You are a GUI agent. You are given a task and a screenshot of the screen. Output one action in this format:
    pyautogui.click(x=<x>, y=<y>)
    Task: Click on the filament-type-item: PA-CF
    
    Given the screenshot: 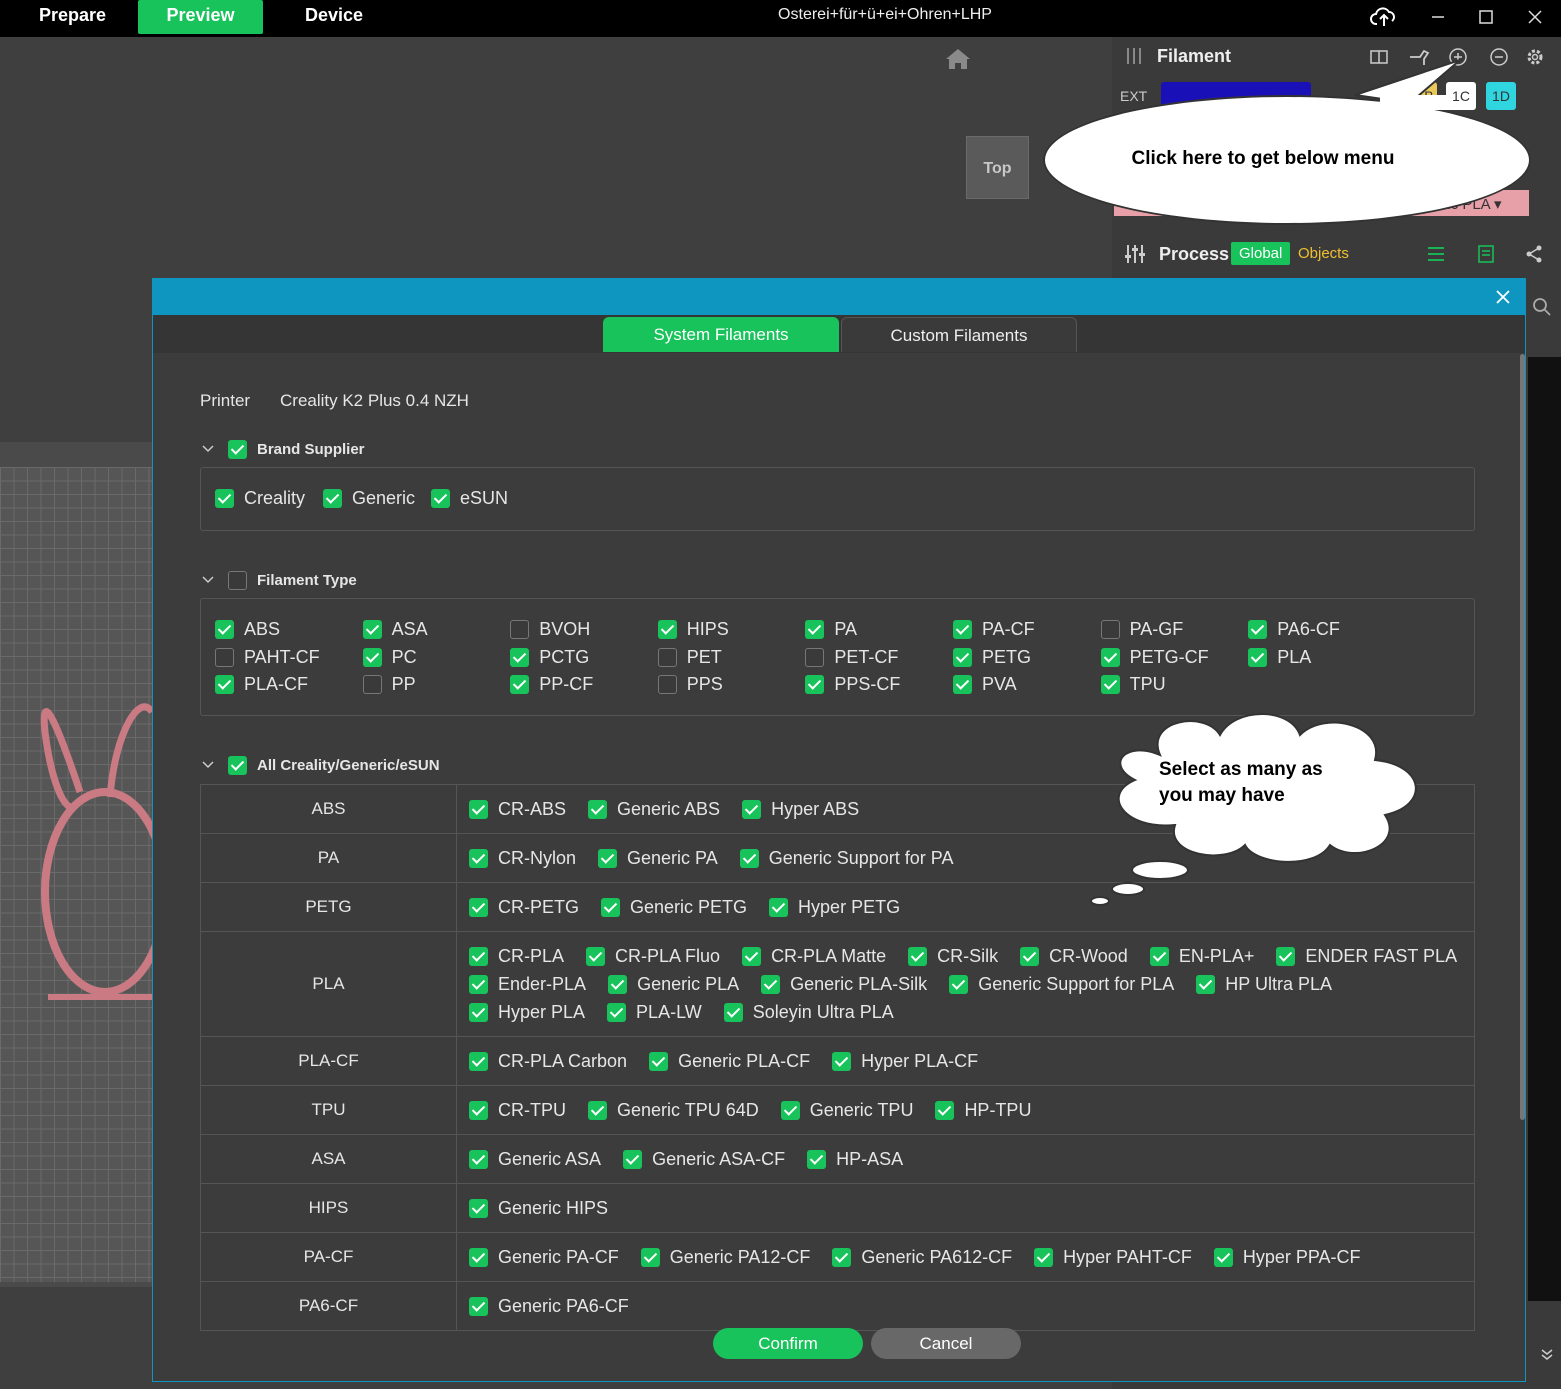 What is the action you would take?
    pyautogui.click(x=994, y=629)
    